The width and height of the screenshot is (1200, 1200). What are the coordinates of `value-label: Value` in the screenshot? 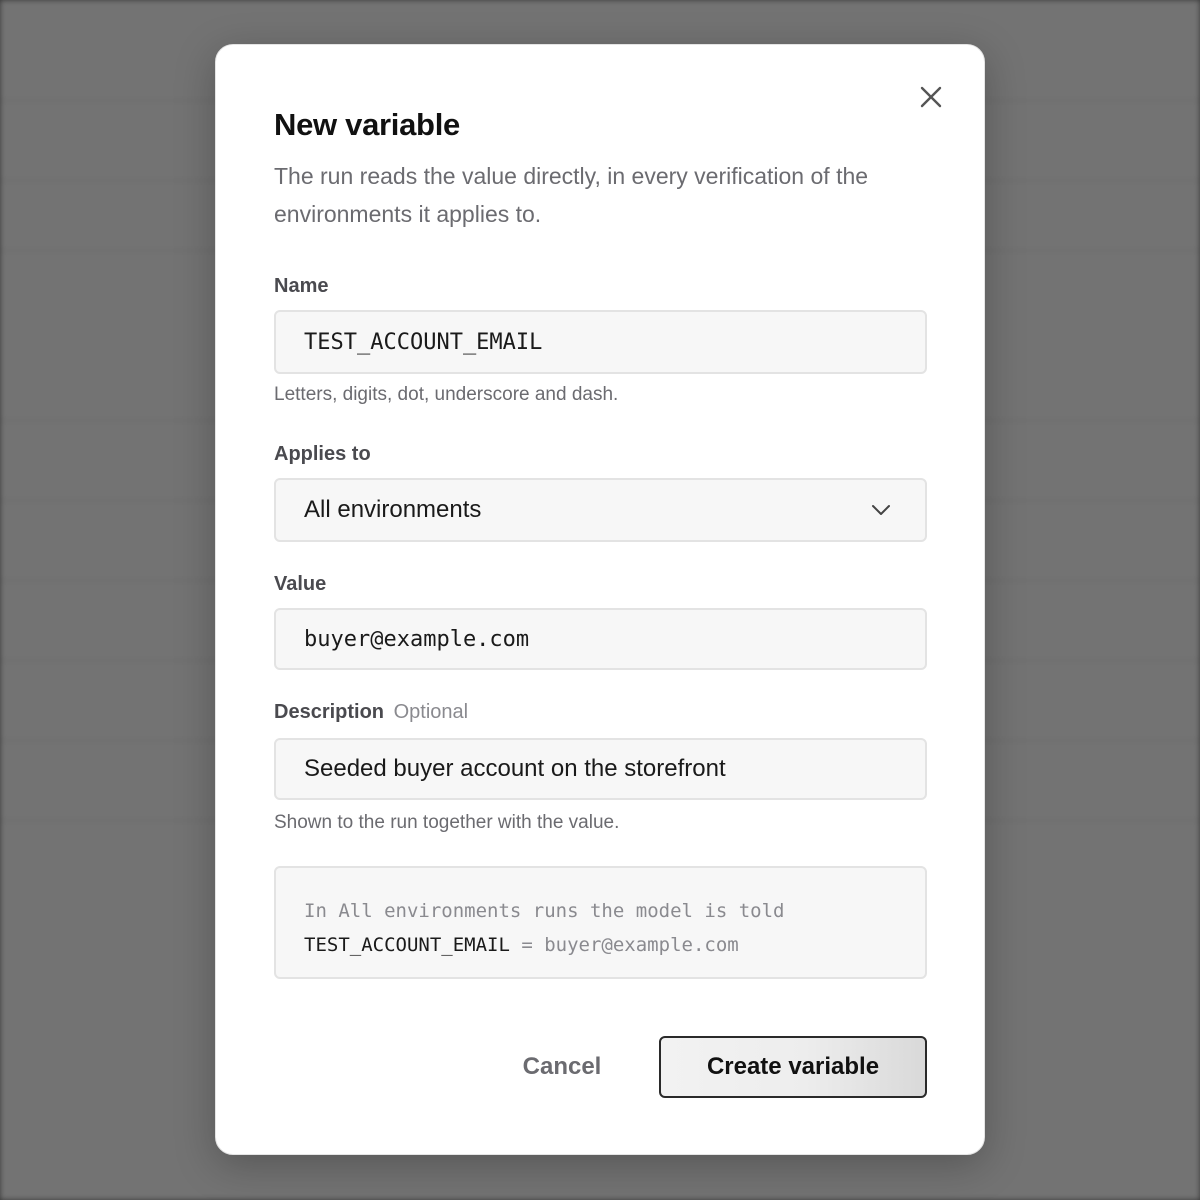 It's located at (300, 584).